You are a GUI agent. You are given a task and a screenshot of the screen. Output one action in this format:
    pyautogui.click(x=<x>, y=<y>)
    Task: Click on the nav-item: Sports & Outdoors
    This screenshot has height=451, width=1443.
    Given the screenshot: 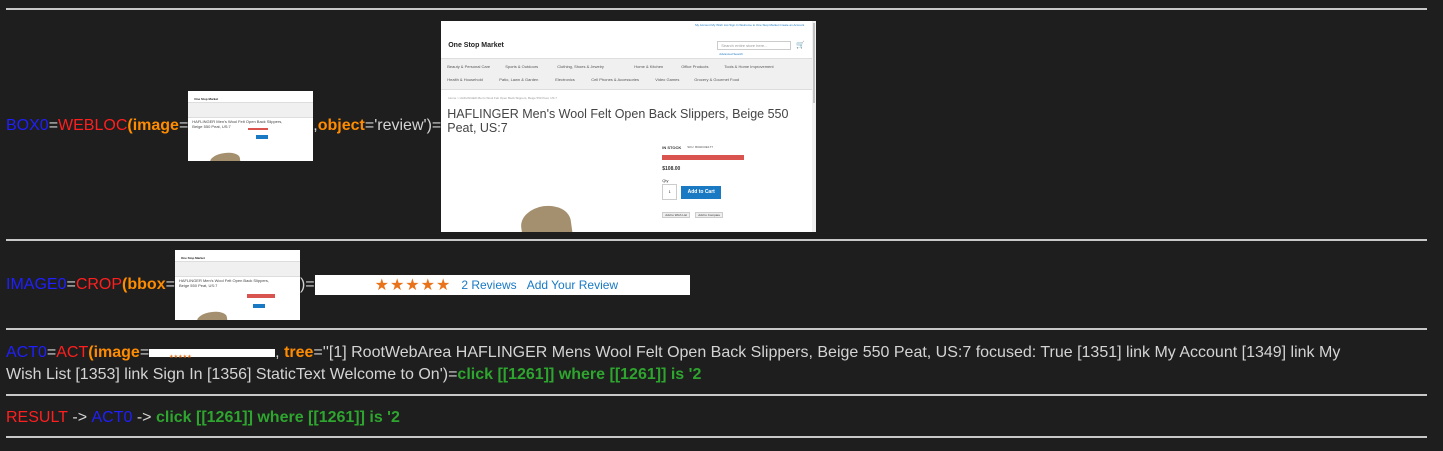 What is the action you would take?
    pyautogui.click(x=521, y=66)
    